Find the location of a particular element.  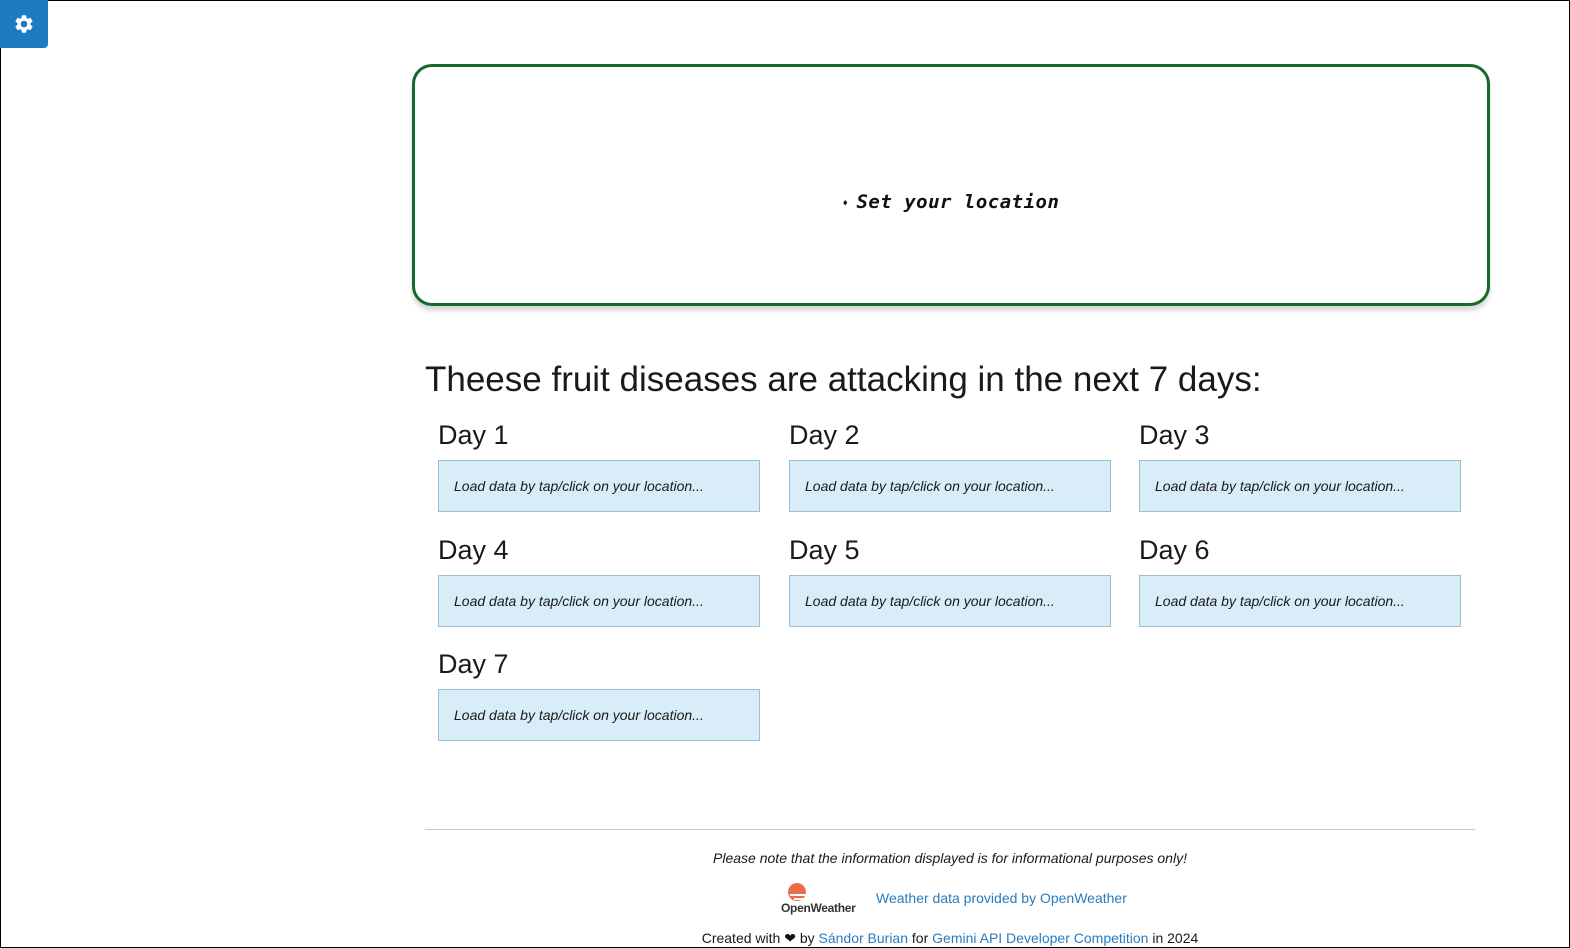

competition-link: Gemini API Developer Competition is located at coordinates (1040, 938).